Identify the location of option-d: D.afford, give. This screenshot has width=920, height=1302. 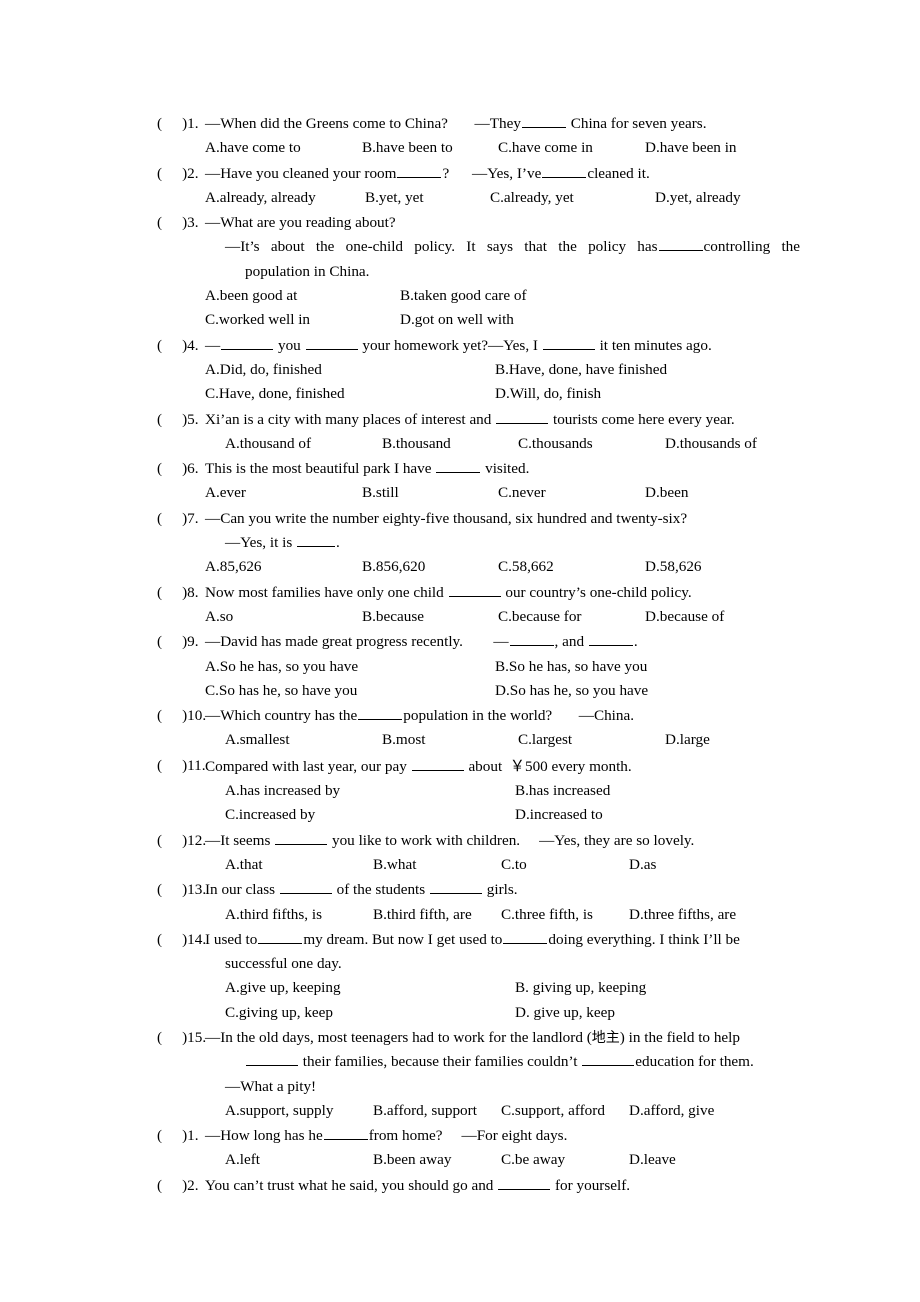
(671, 1111).